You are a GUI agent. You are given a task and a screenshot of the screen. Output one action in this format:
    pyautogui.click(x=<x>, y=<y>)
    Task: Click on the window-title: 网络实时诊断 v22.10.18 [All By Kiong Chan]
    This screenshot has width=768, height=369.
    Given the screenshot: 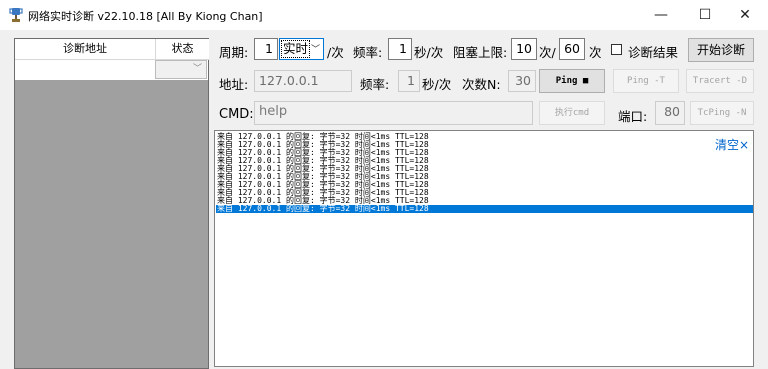 What is the action you would take?
    pyautogui.click(x=145, y=16)
    